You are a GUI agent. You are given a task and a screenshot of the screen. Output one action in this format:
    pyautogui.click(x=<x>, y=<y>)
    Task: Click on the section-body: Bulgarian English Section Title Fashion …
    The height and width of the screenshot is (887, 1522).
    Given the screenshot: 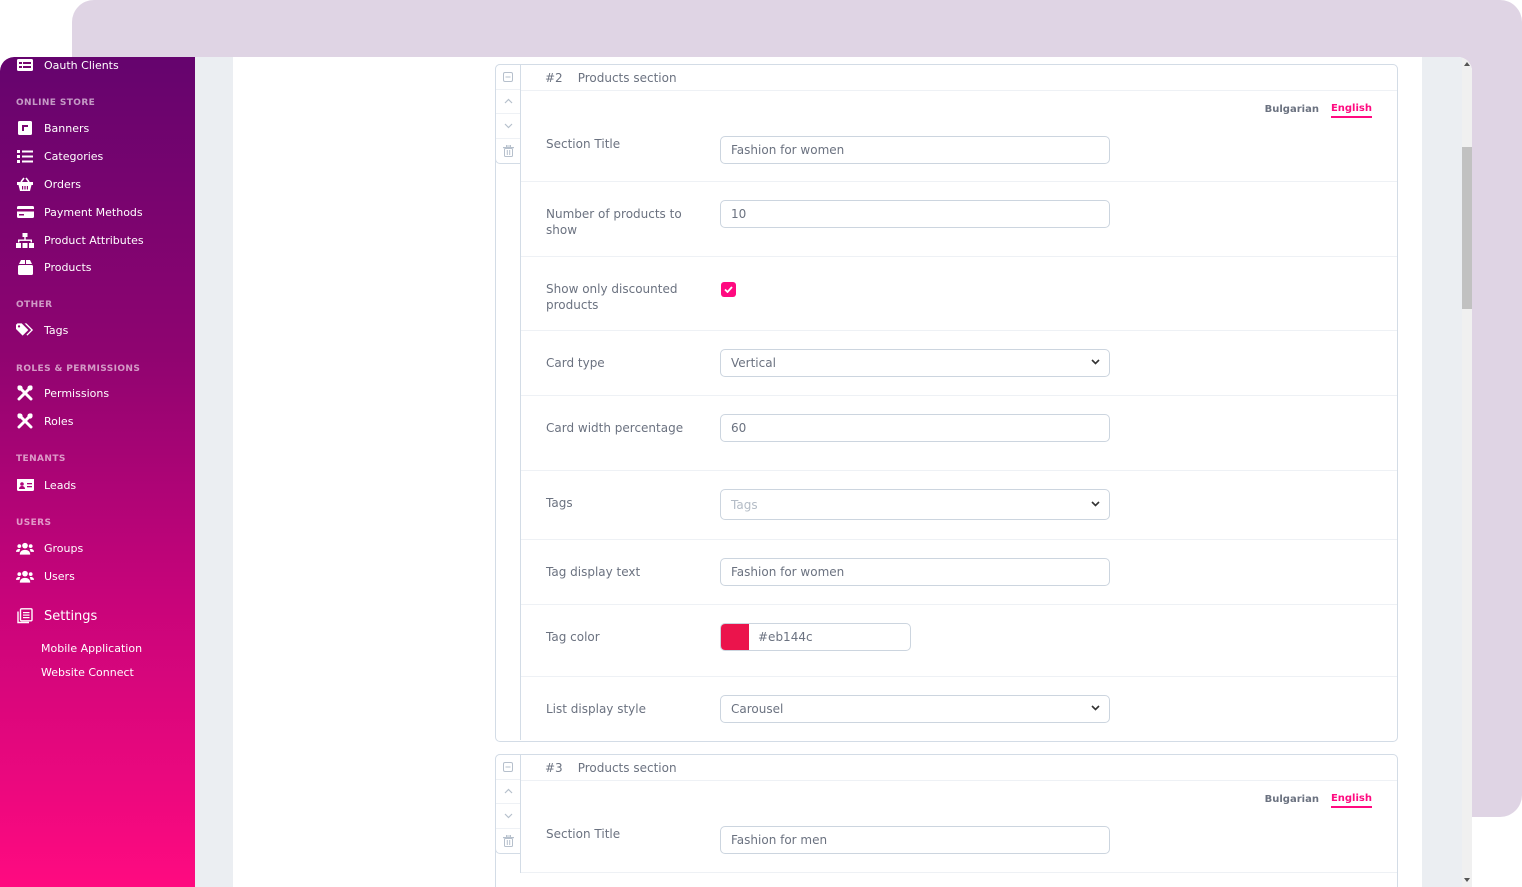 What is the action you would take?
    pyautogui.click(x=958, y=827)
    